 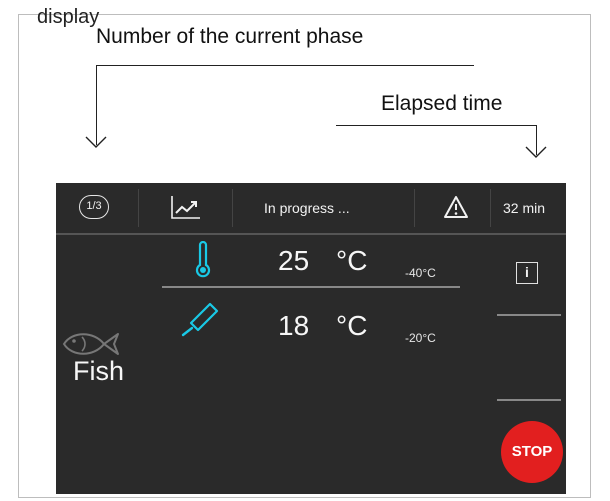 What do you see at coordinates (524, 208) in the screenshot?
I see `elapsed-time: 32 min` at bounding box center [524, 208].